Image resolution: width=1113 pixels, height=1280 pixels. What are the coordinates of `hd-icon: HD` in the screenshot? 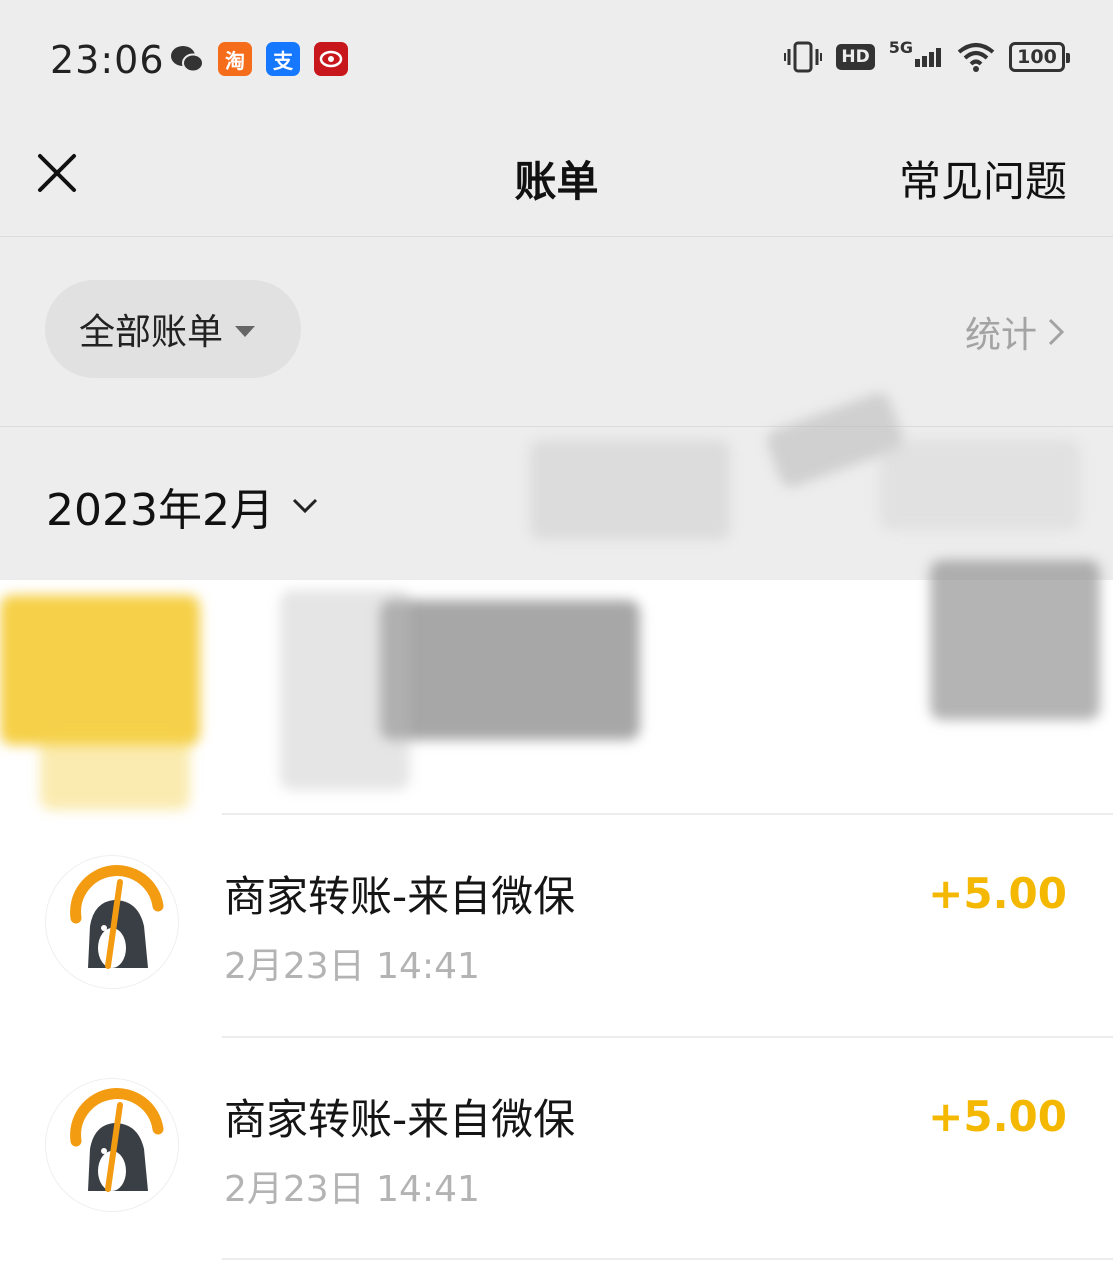 It's located at (855, 57).